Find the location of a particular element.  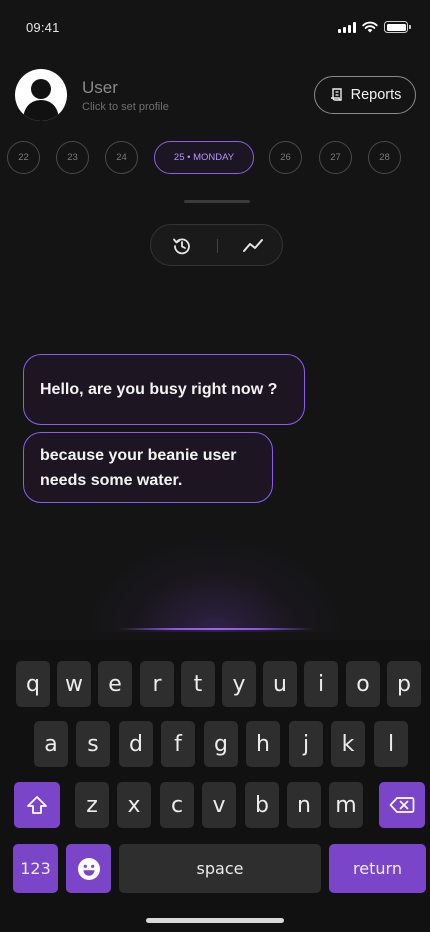

key: v is located at coordinates (219, 805).